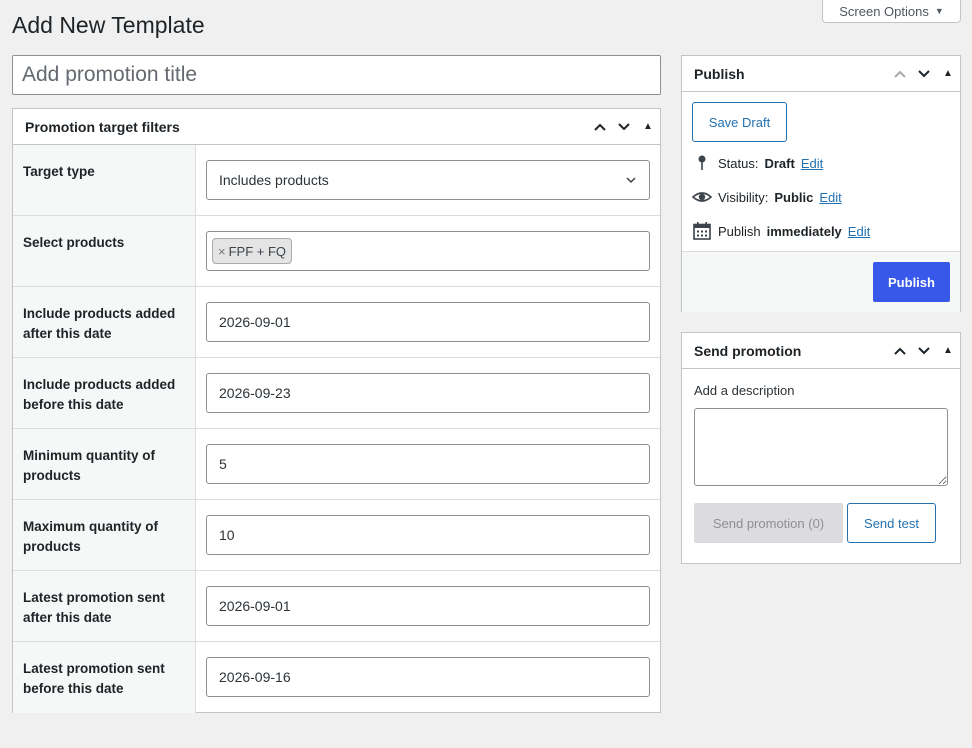 The height and width of the screenshot is (748, 972). Describe the element at coordinates (939, 11) in the screenshot. I see `caret-down-icon: ▼` at that location.